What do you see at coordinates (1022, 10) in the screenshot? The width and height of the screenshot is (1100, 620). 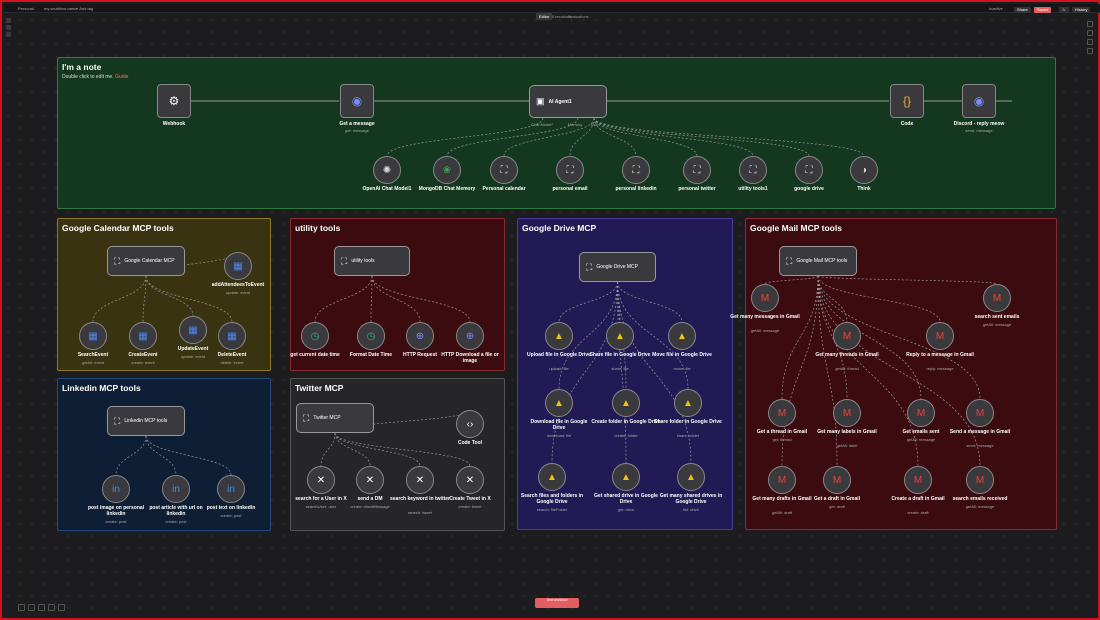 I see `share-button: Share` at bounding box center [1022, 10].